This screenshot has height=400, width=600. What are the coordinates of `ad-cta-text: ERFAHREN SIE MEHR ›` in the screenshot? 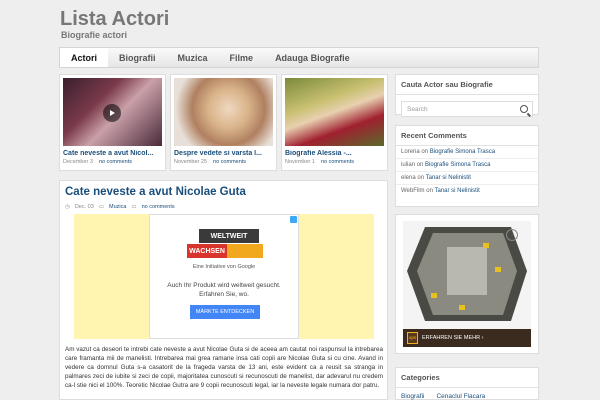 It's located at (452, 338).